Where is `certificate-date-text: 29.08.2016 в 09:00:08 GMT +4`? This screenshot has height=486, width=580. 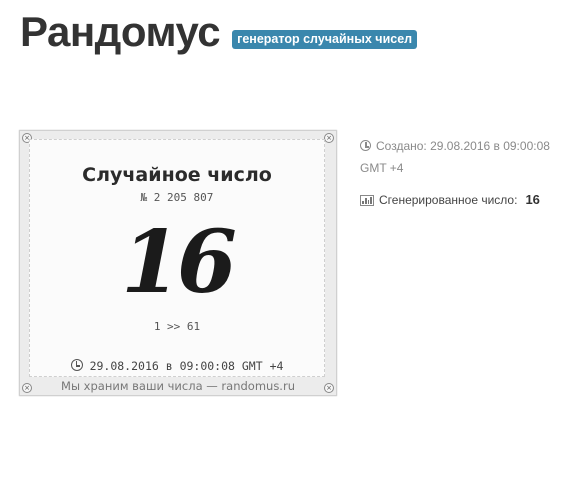 certificate-date-text: 29.08.2016 в 09:00:08 GMT +4 is located at coordinates (186, 366).